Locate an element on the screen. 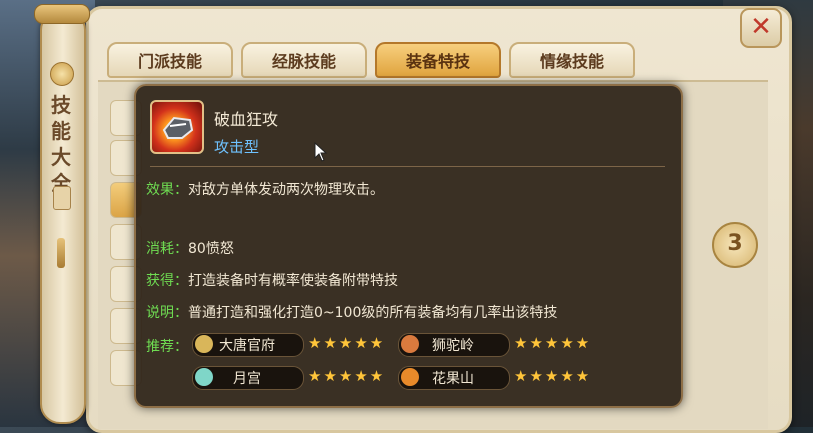 This screenshot has width=813, height=433. obtain-text: 打造装备时有概率使装备附带特技 is located at coordinates (293, 281).